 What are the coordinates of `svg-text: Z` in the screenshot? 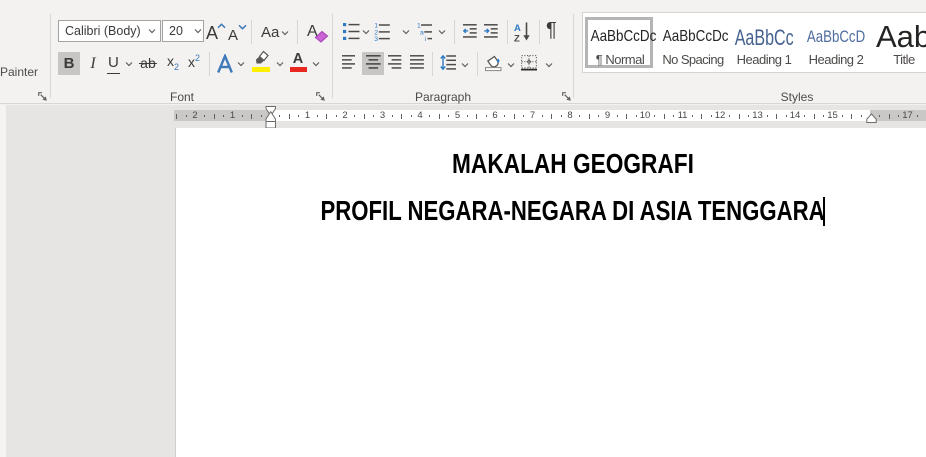 It's located at (517, 37).